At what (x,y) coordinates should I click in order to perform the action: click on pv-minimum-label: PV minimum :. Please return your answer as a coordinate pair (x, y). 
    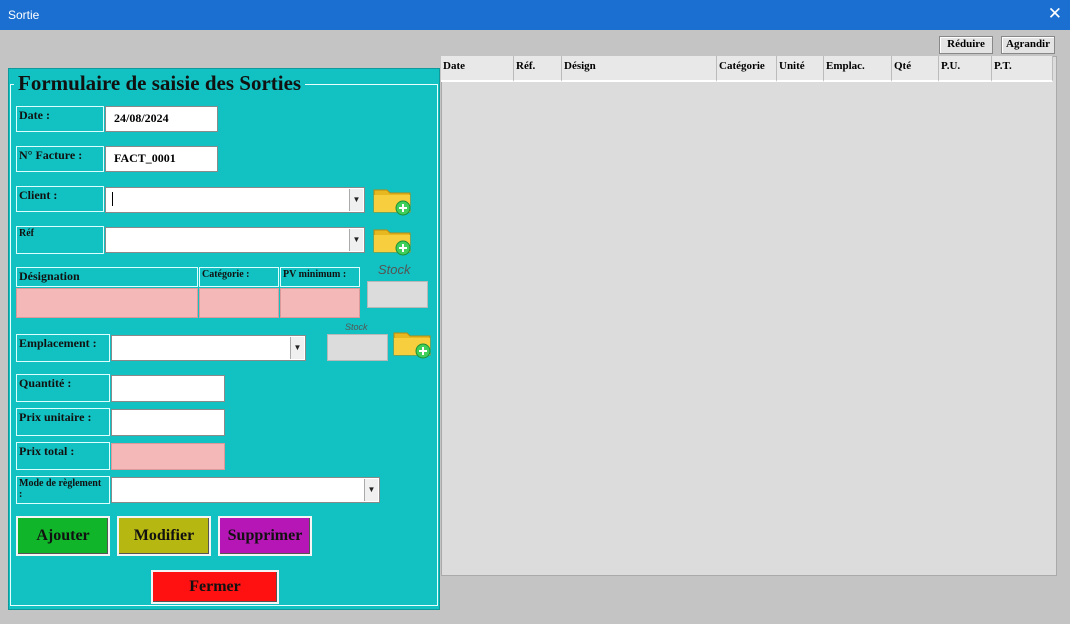
    Looking at the image, I should click on (320, 277).